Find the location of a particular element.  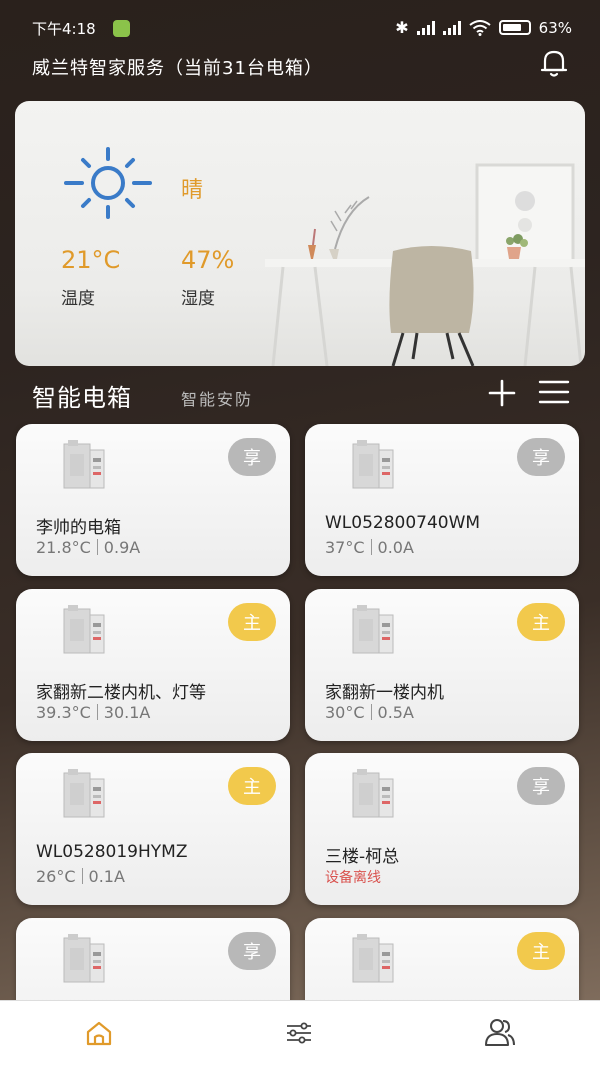

device-stats: 37°C 0.0A is located at coordinates (369, 547).